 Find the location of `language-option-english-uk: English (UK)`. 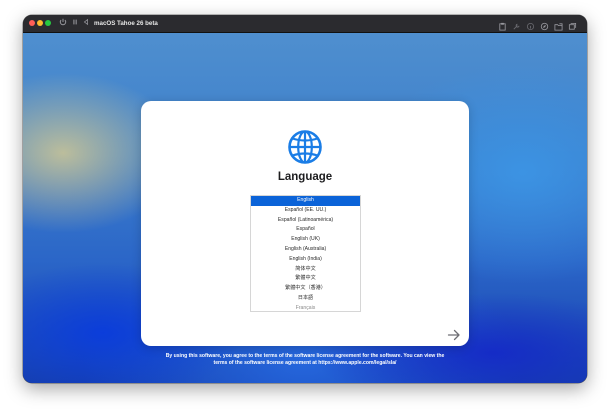

language-option-english-uk: English (UK) is located at coordinates (305, 240).